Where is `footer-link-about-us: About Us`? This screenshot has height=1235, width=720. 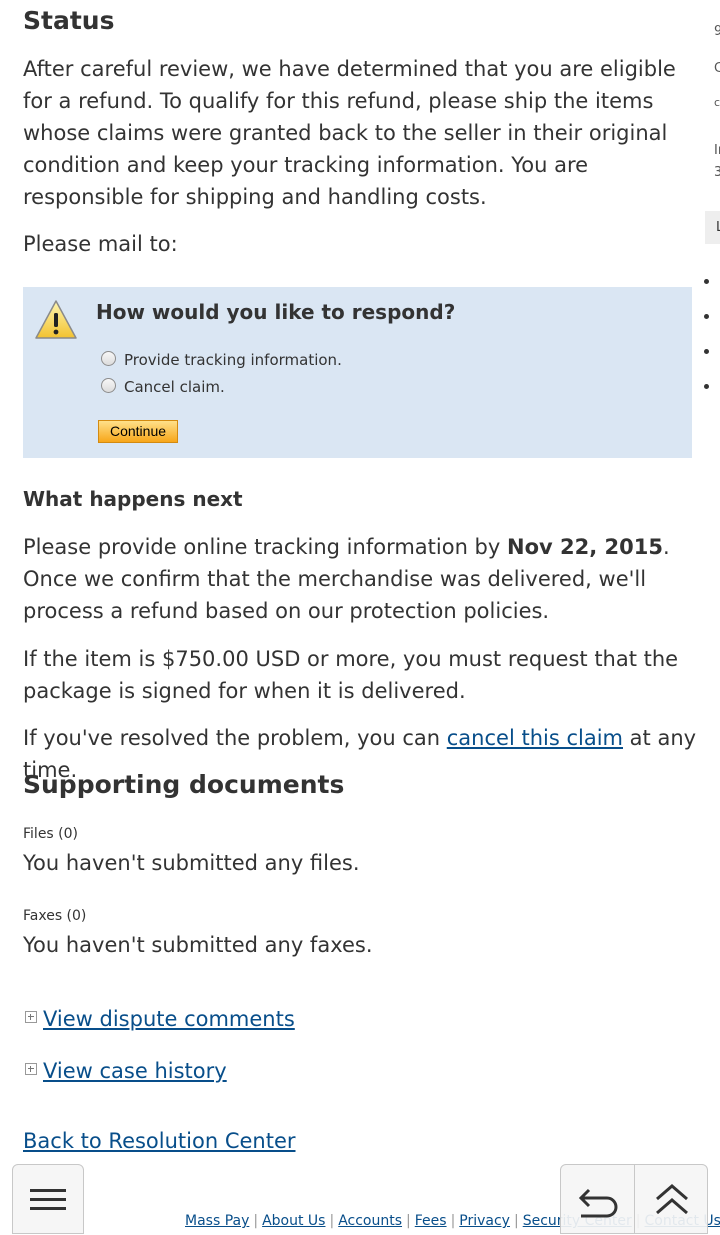
footer-link-about-us: About Us is located at coordinates (293, 1221).